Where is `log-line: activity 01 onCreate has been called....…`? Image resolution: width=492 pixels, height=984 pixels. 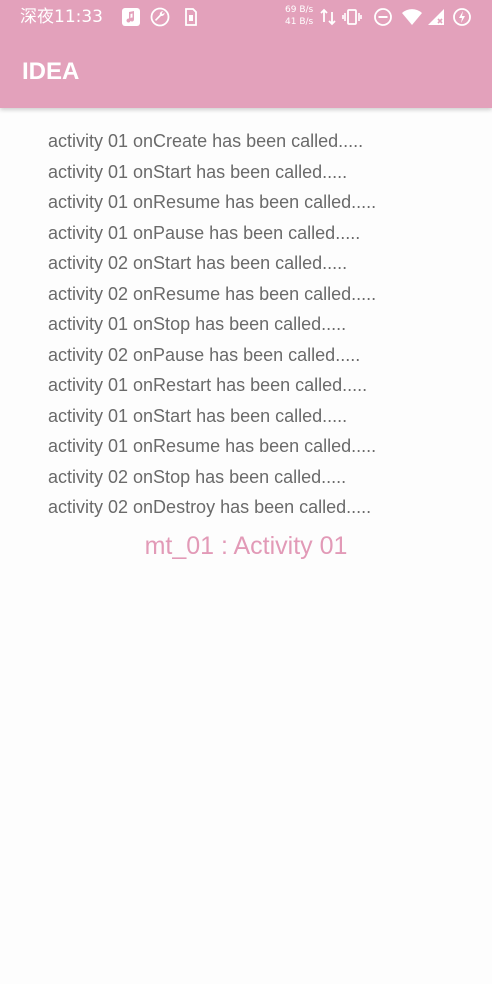
log-line: activity 01 onCreate has been called....… is located at coordinates (206, 141).